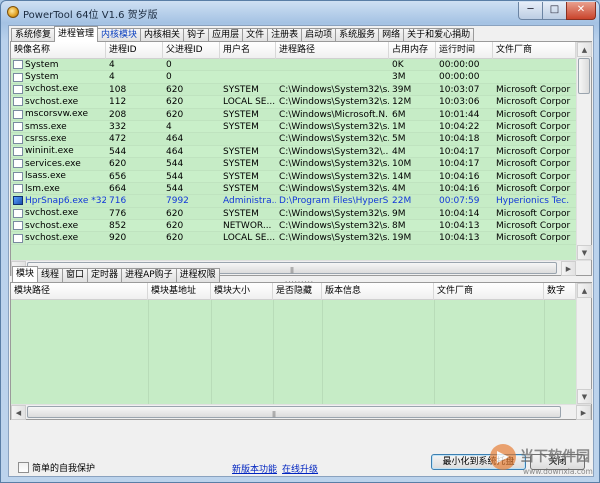 The width and height of the screenshot is (600, 483). What do you see at coordinates (557, 462) in the screenshot?
I see `close-button: 关闭` at bounding box center [557, 462].